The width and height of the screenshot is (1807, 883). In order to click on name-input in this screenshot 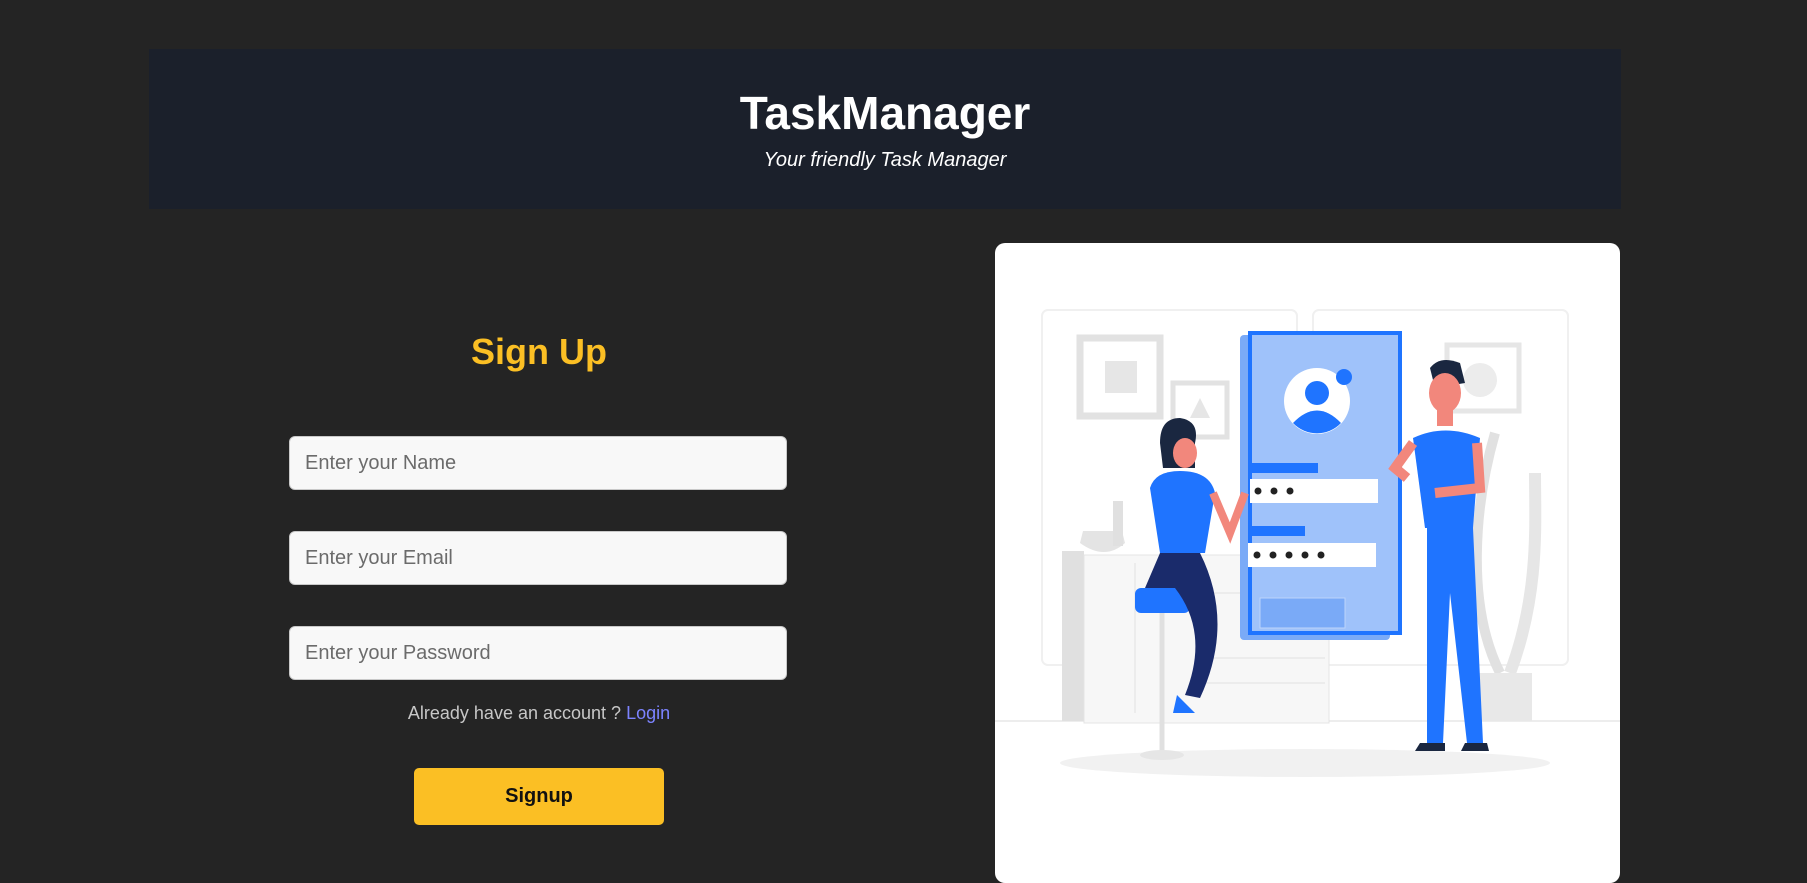, I will do `click(538, 463)`.